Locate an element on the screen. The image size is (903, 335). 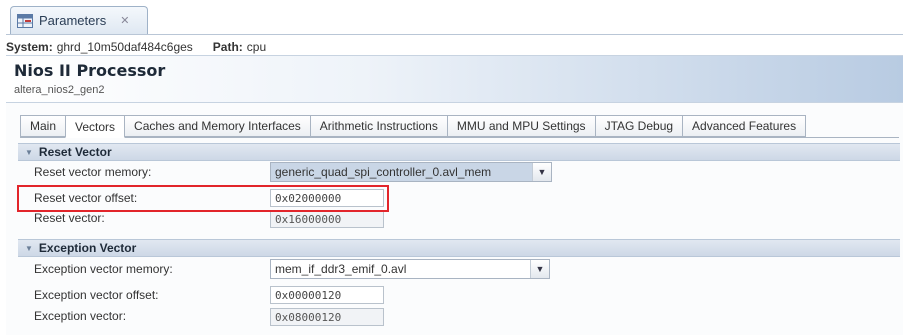
system-path-bar: System: ghrd_10m50daf484c6ges Path: cpu is located at coordinates (454, 46).